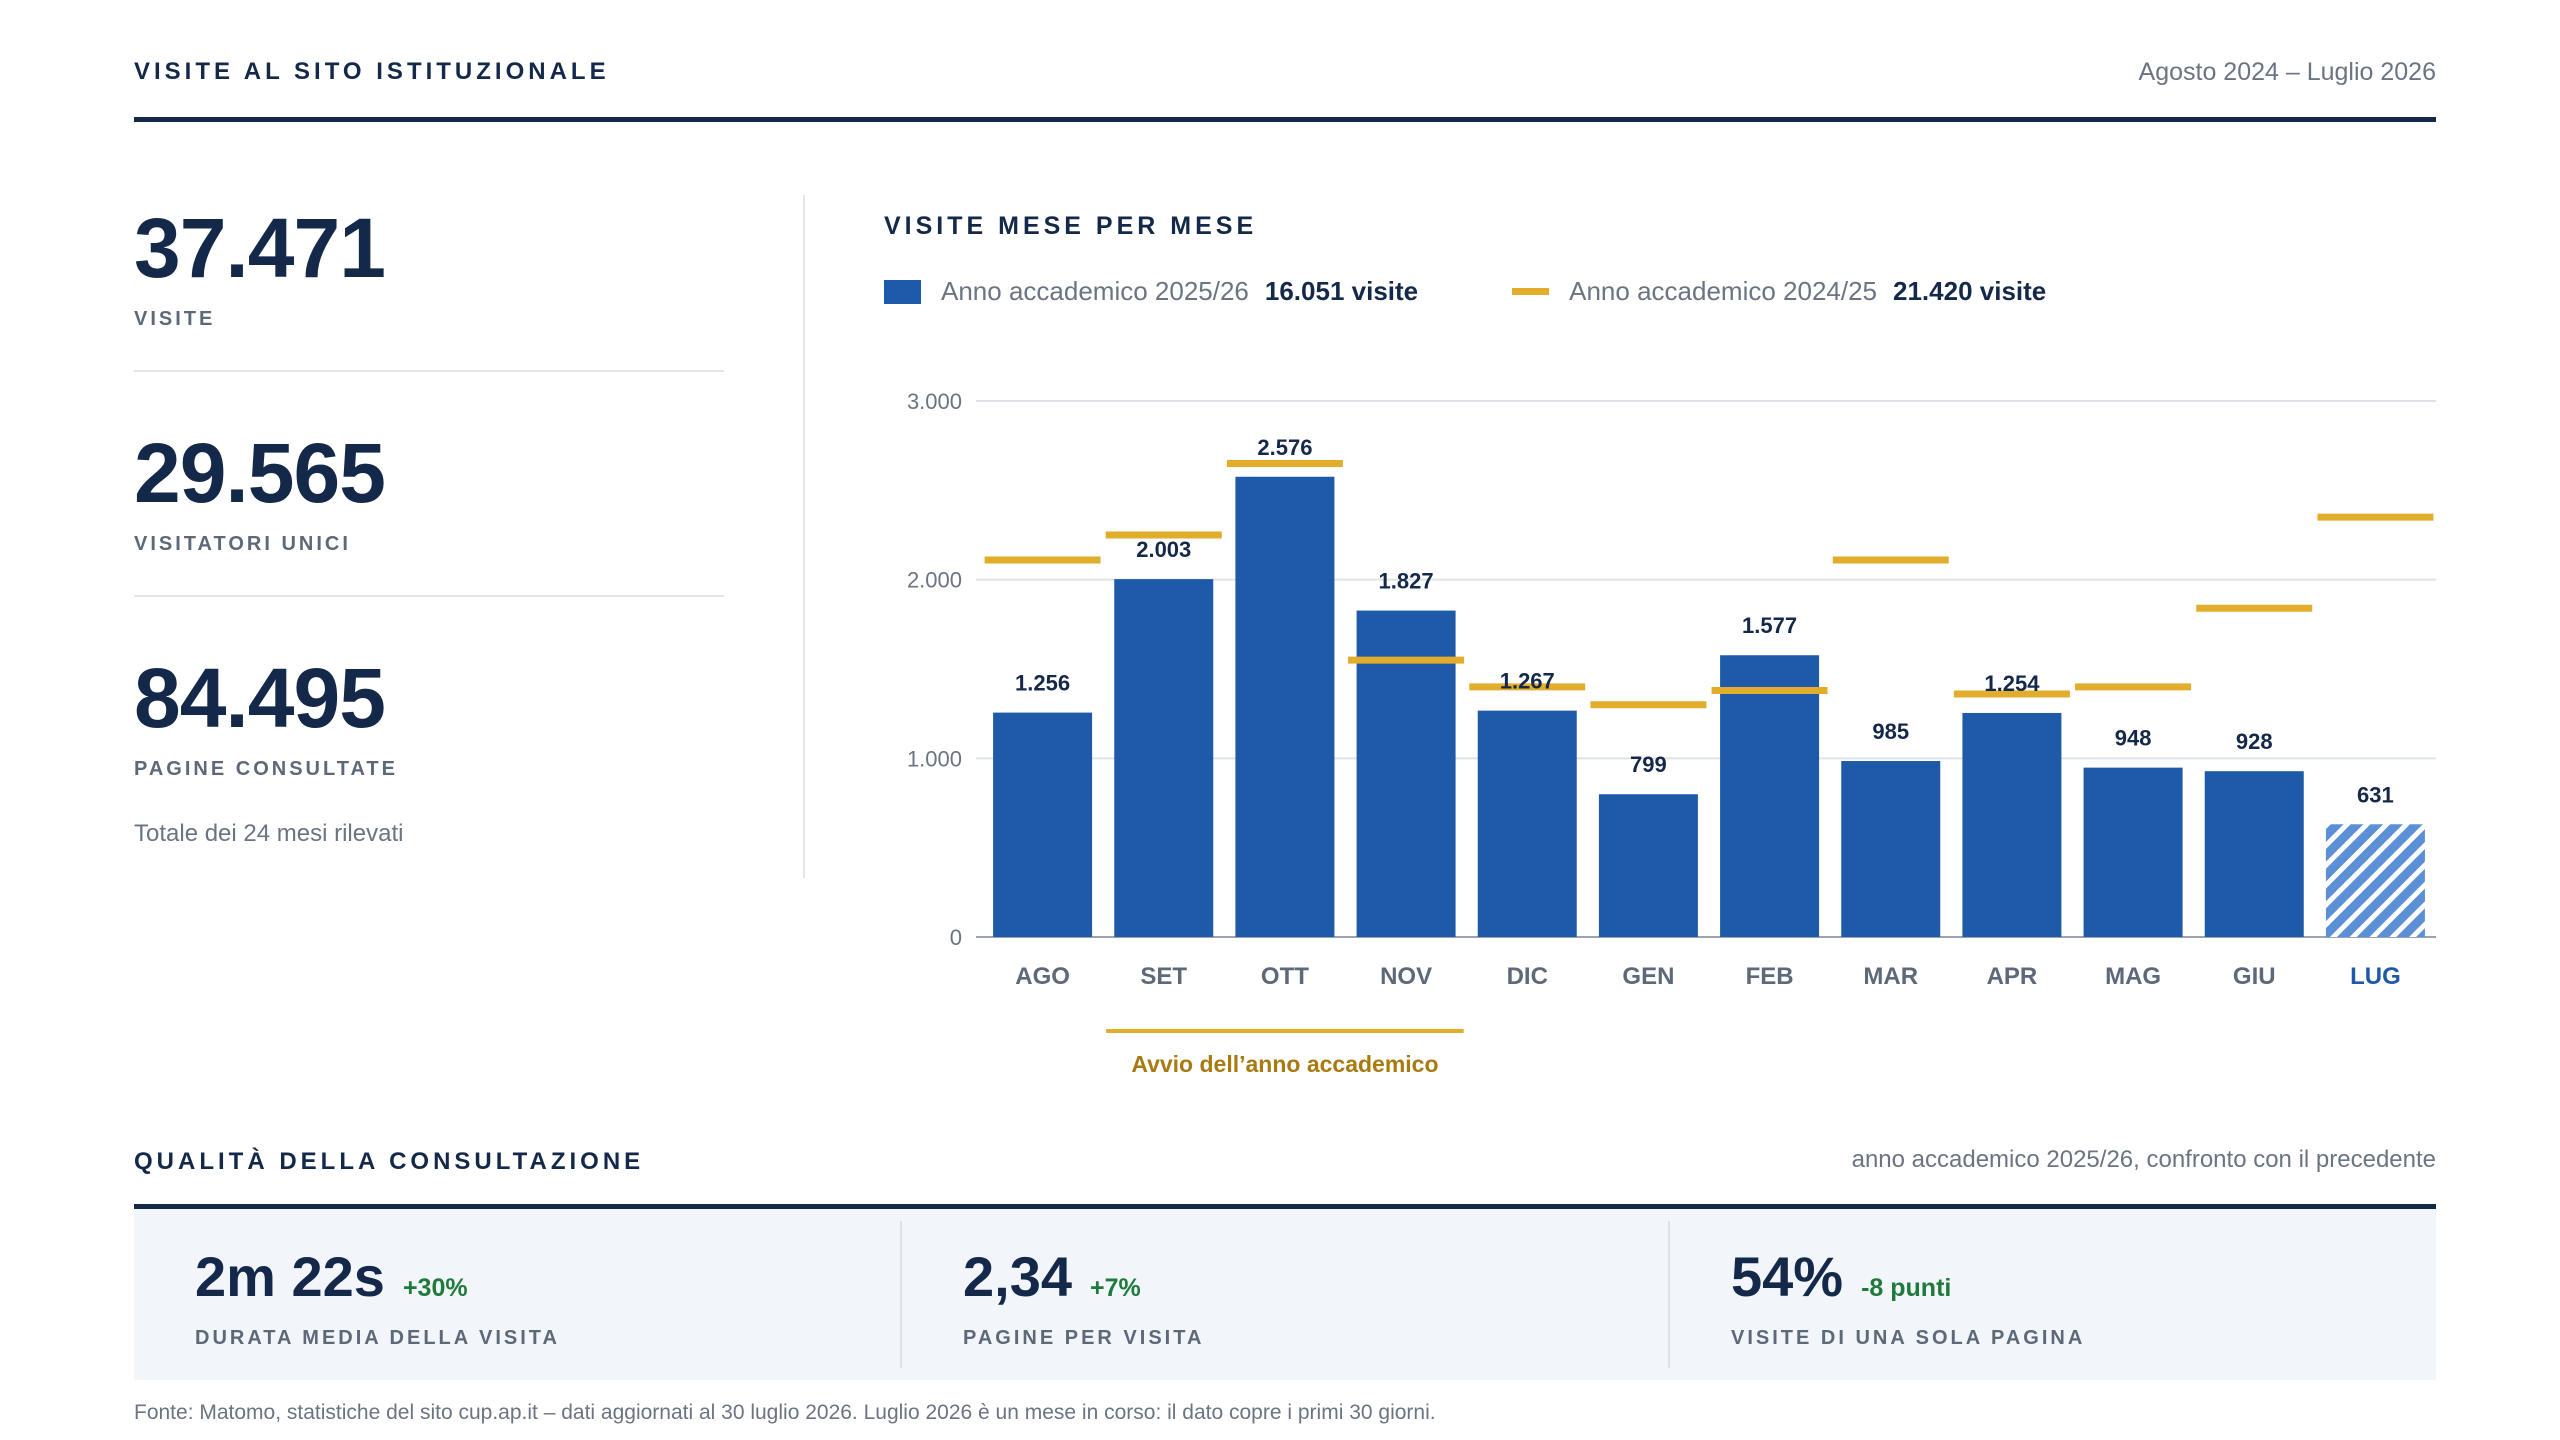 The height and width of the screenshot is (1440, 2560). Describe the element at coordinates (934, 758) in the screenshot. I see `y-tick-label: 1.000` at that location.